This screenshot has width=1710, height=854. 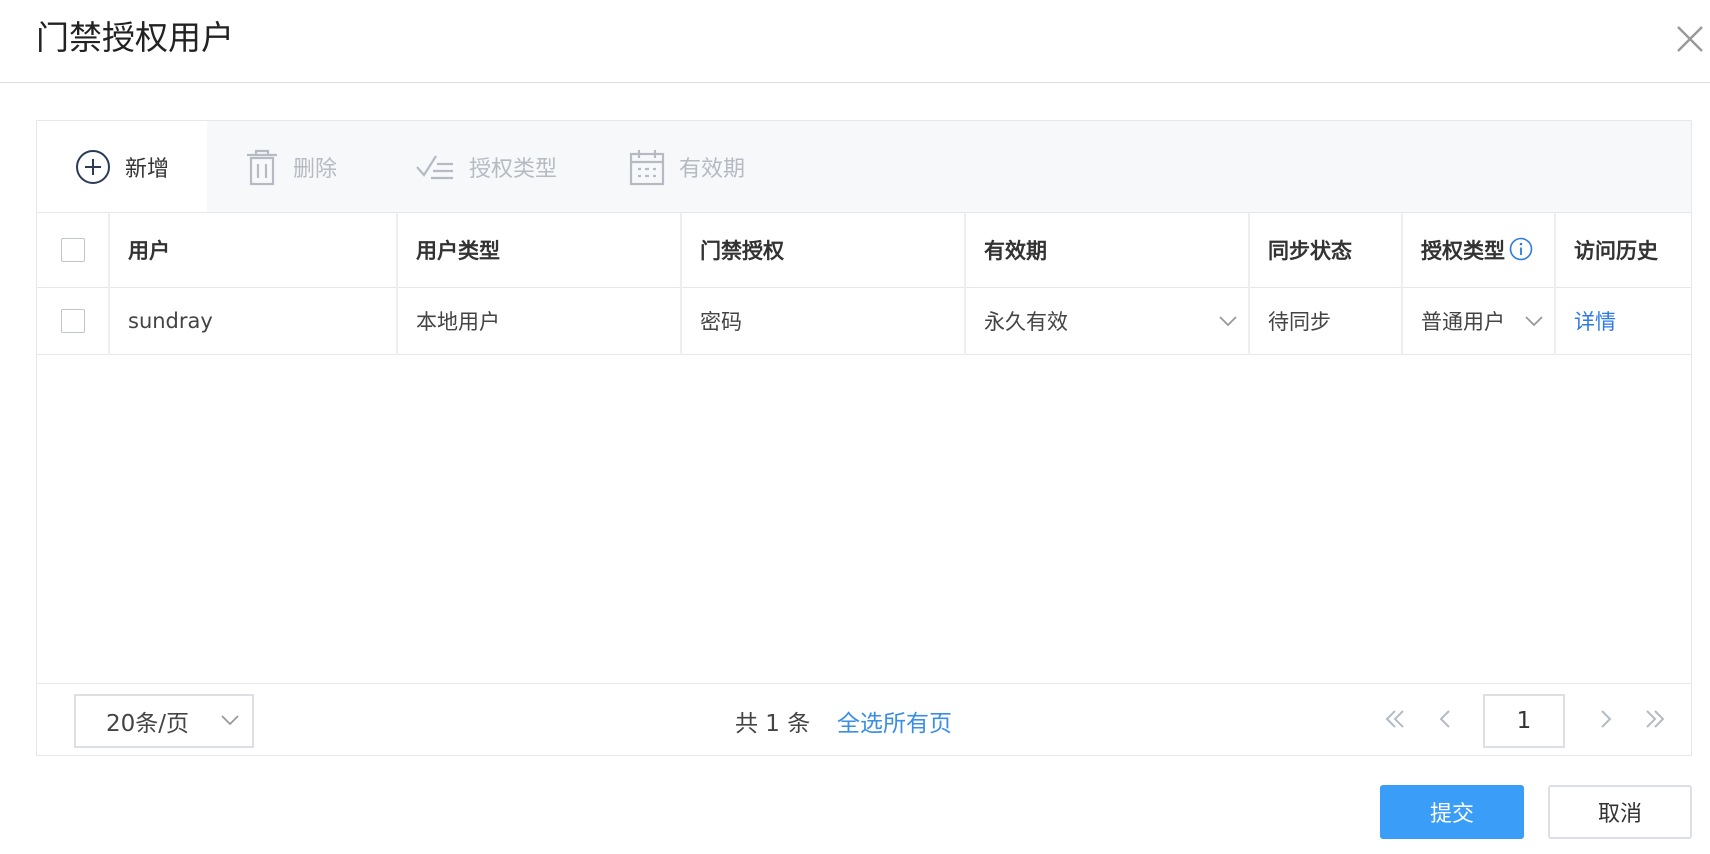 I want to click on validity-button-label: 有效期, so click(x=712, y=169).